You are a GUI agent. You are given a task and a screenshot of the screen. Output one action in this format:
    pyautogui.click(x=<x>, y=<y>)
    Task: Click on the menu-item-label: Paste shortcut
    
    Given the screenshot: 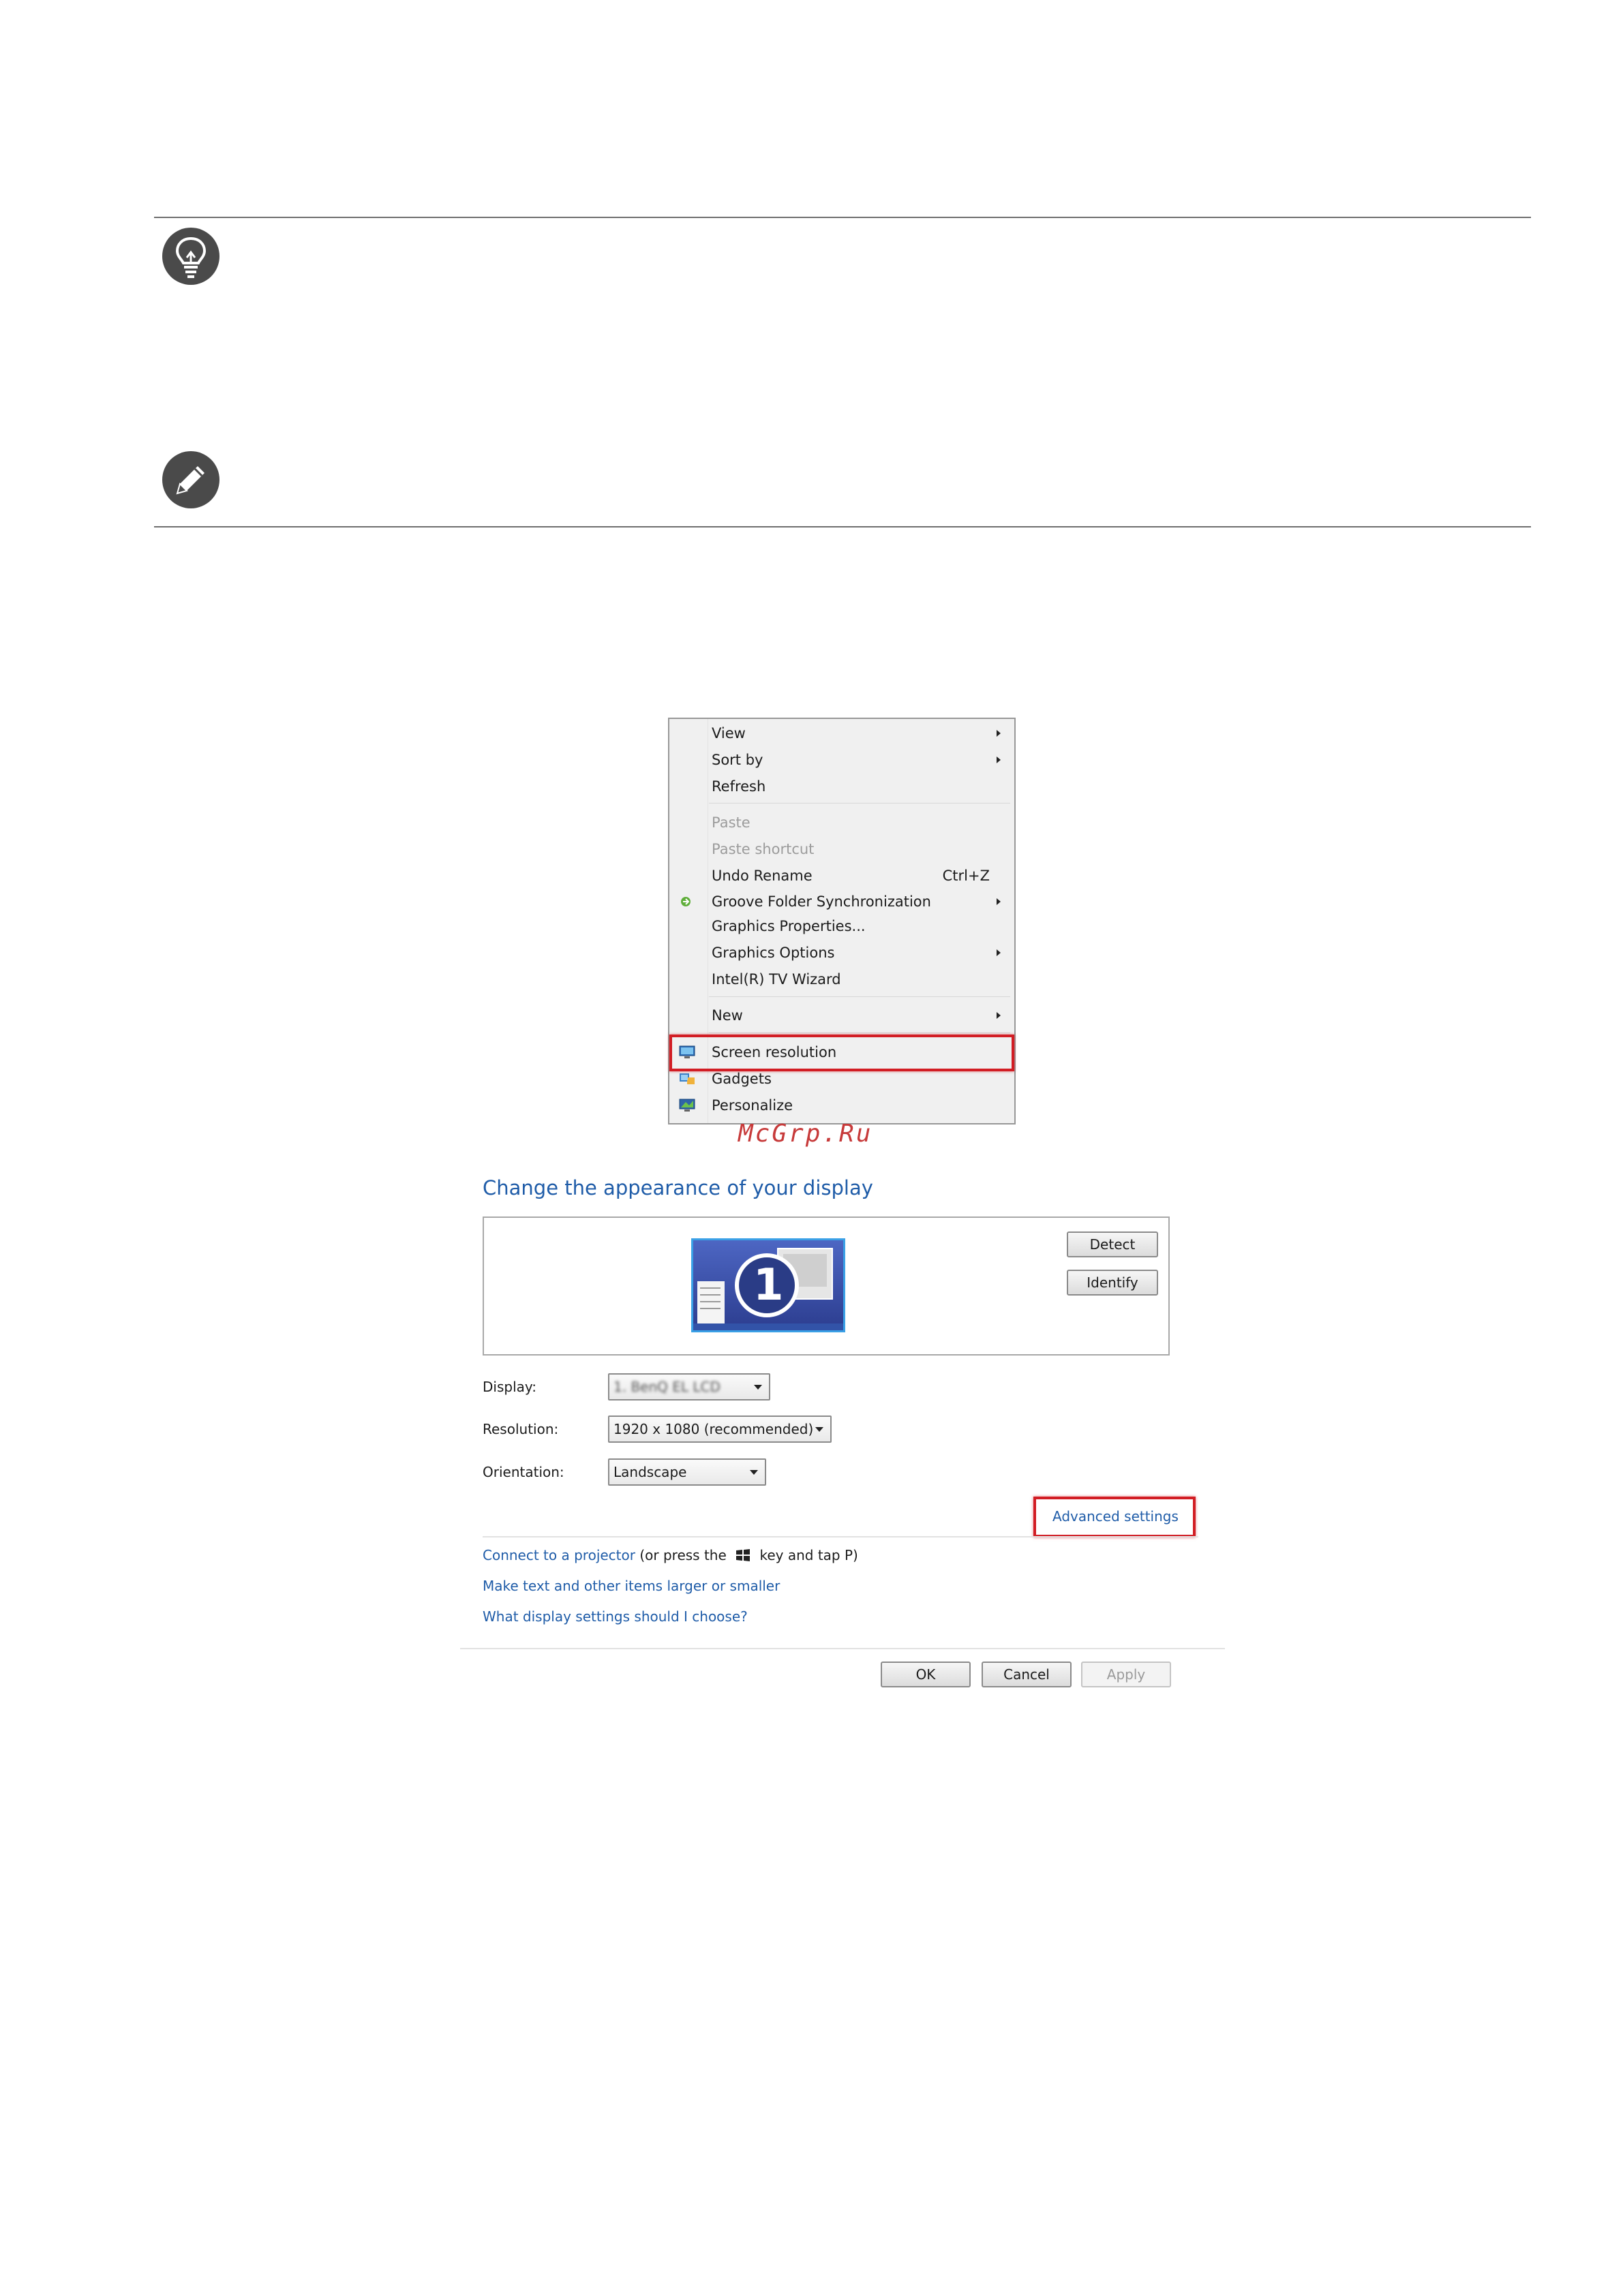 What is the action you would take?
    pyautogui.click(x=763, y=849)
    